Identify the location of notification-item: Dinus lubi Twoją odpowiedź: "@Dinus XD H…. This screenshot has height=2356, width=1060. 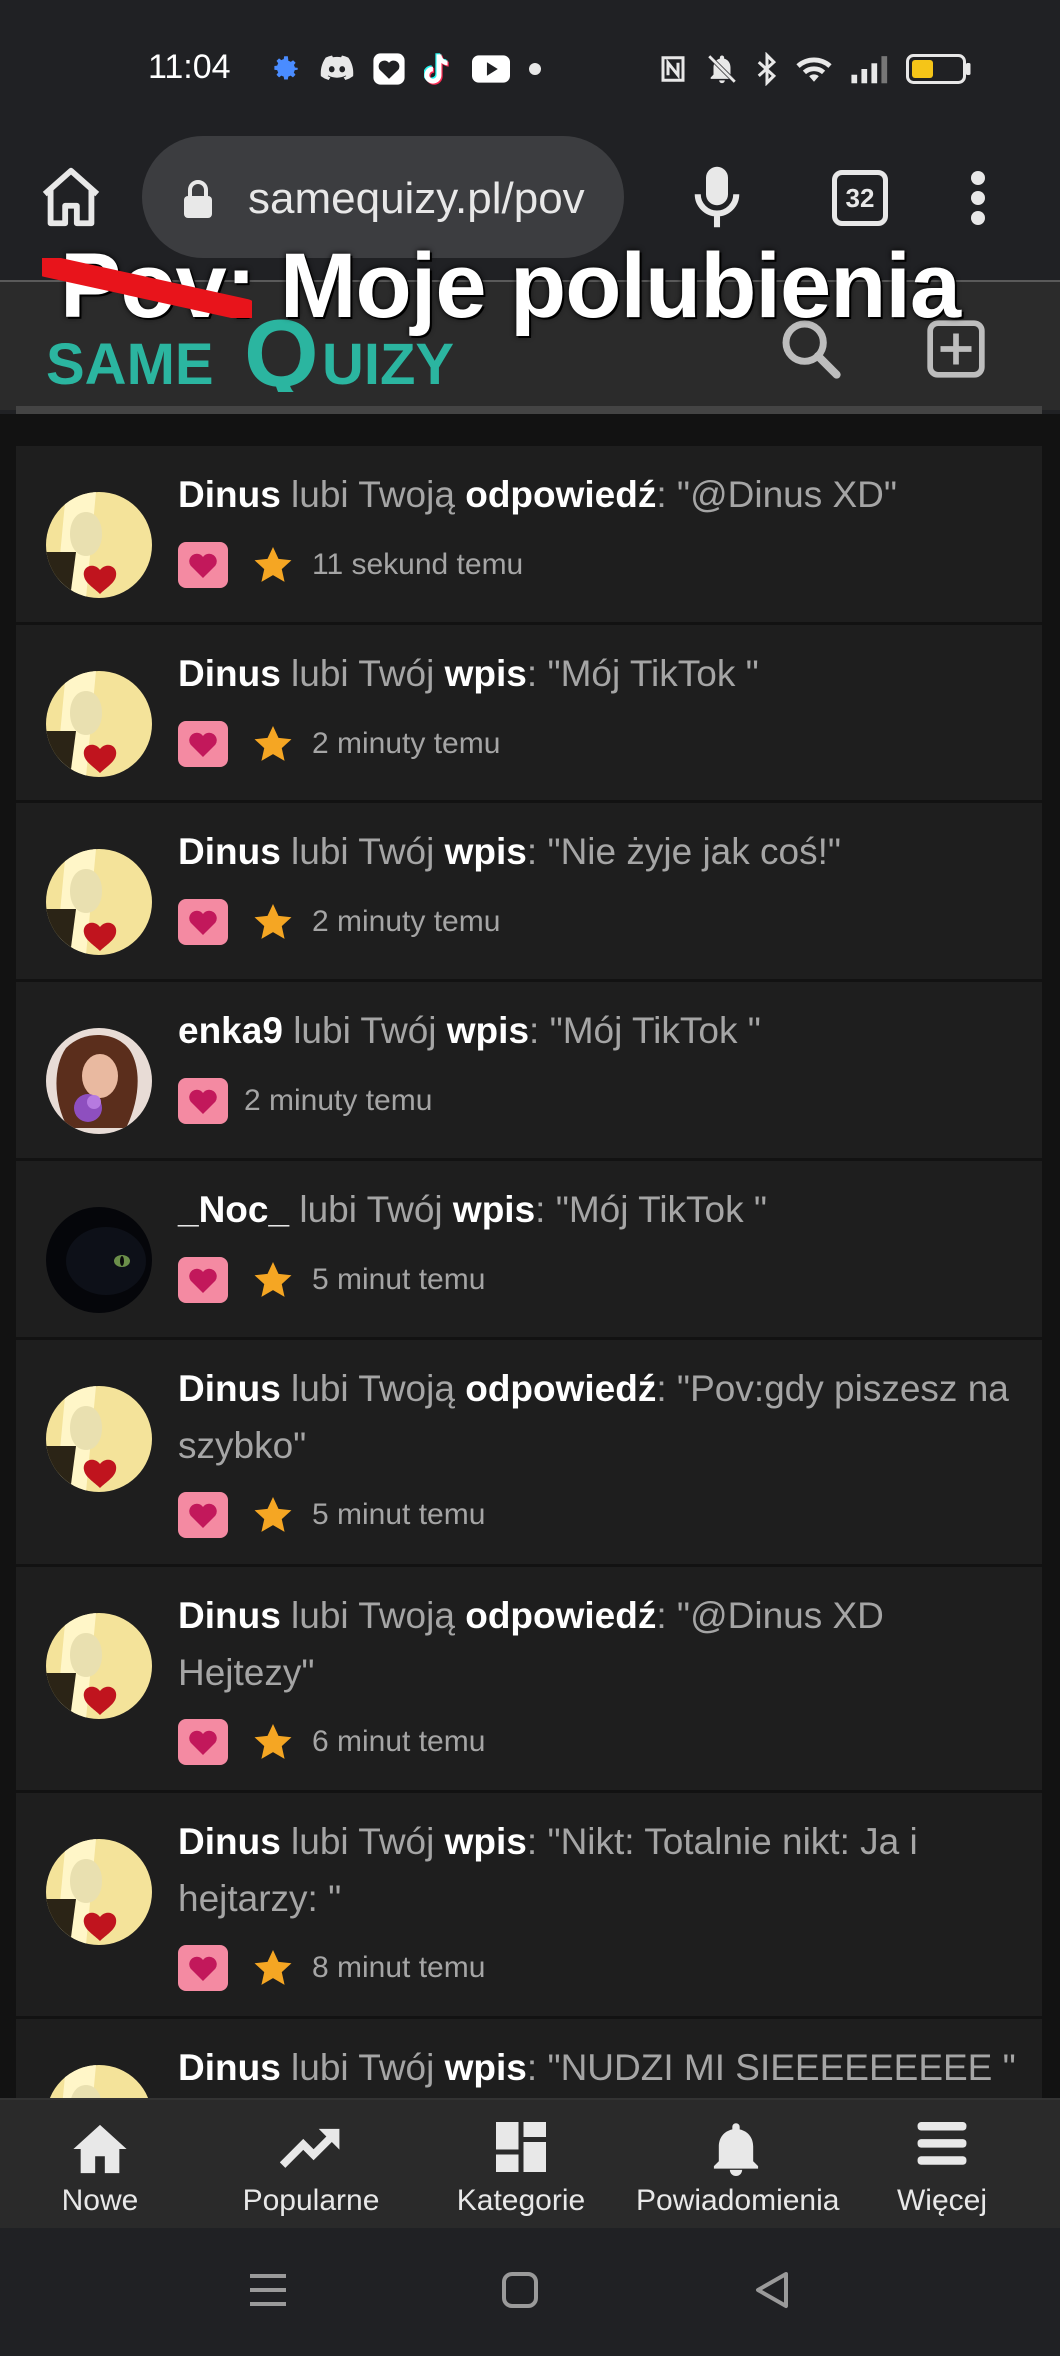
(529, 1680).